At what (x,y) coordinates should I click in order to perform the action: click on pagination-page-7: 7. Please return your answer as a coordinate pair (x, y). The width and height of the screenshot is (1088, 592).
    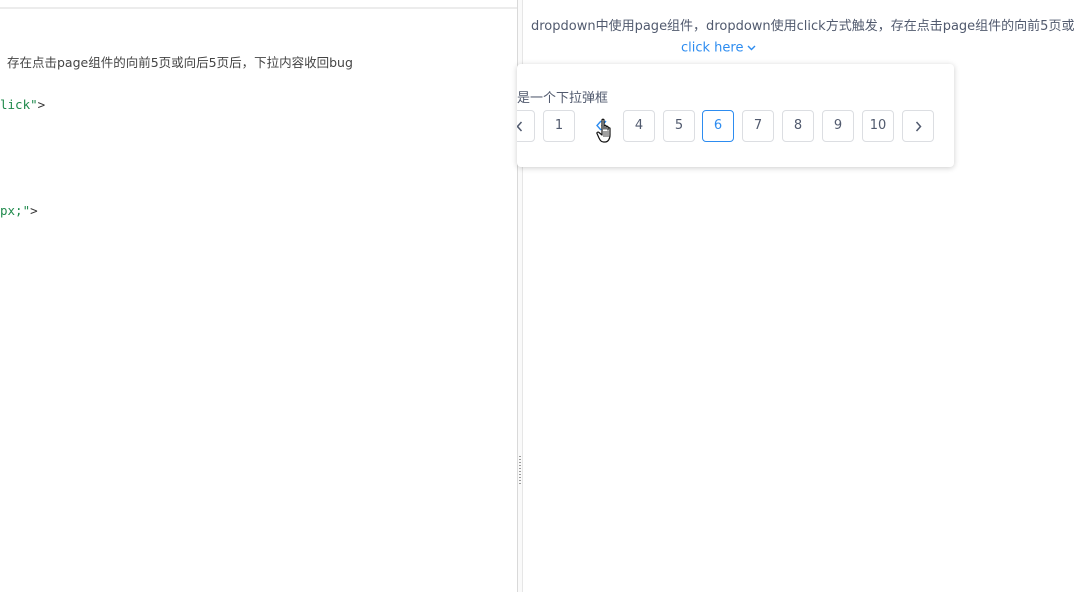
    Looking at the image, I should click on (758, 126).